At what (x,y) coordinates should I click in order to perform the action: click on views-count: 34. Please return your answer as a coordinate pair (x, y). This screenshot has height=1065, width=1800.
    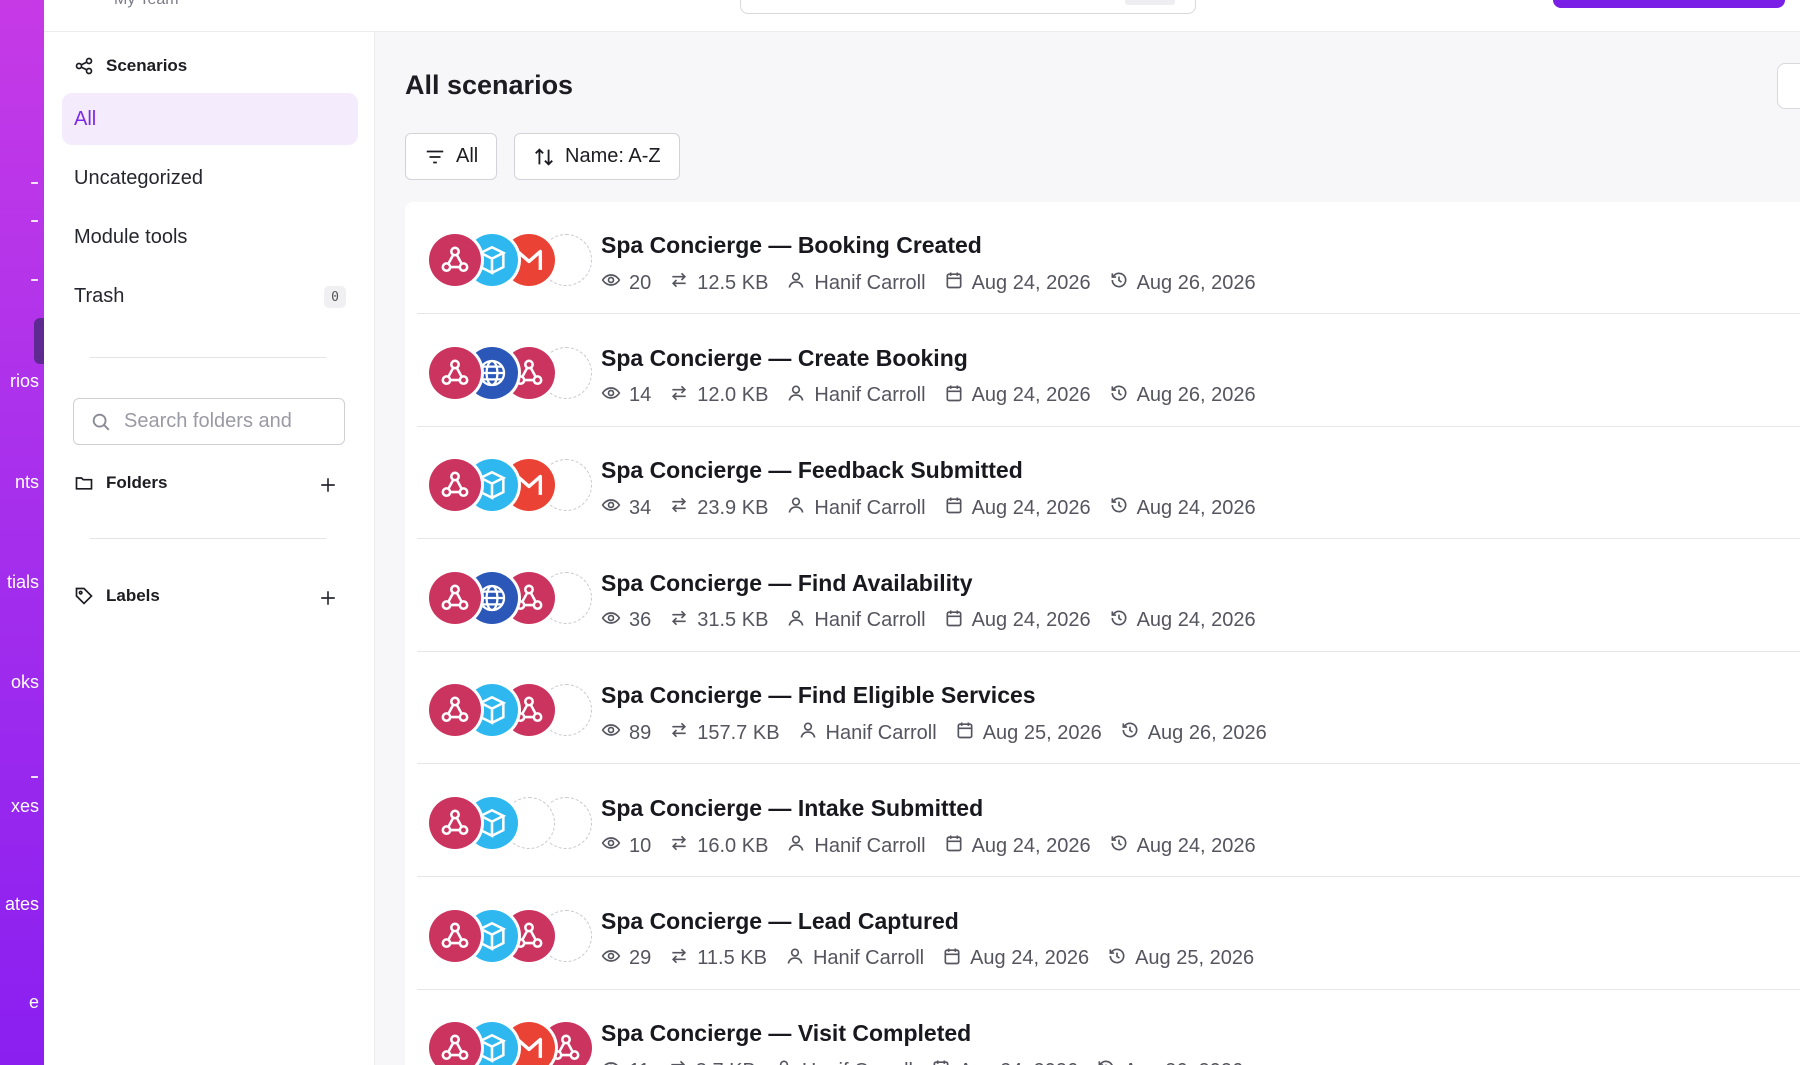
    Looking at the image, I should click on (640, 507).